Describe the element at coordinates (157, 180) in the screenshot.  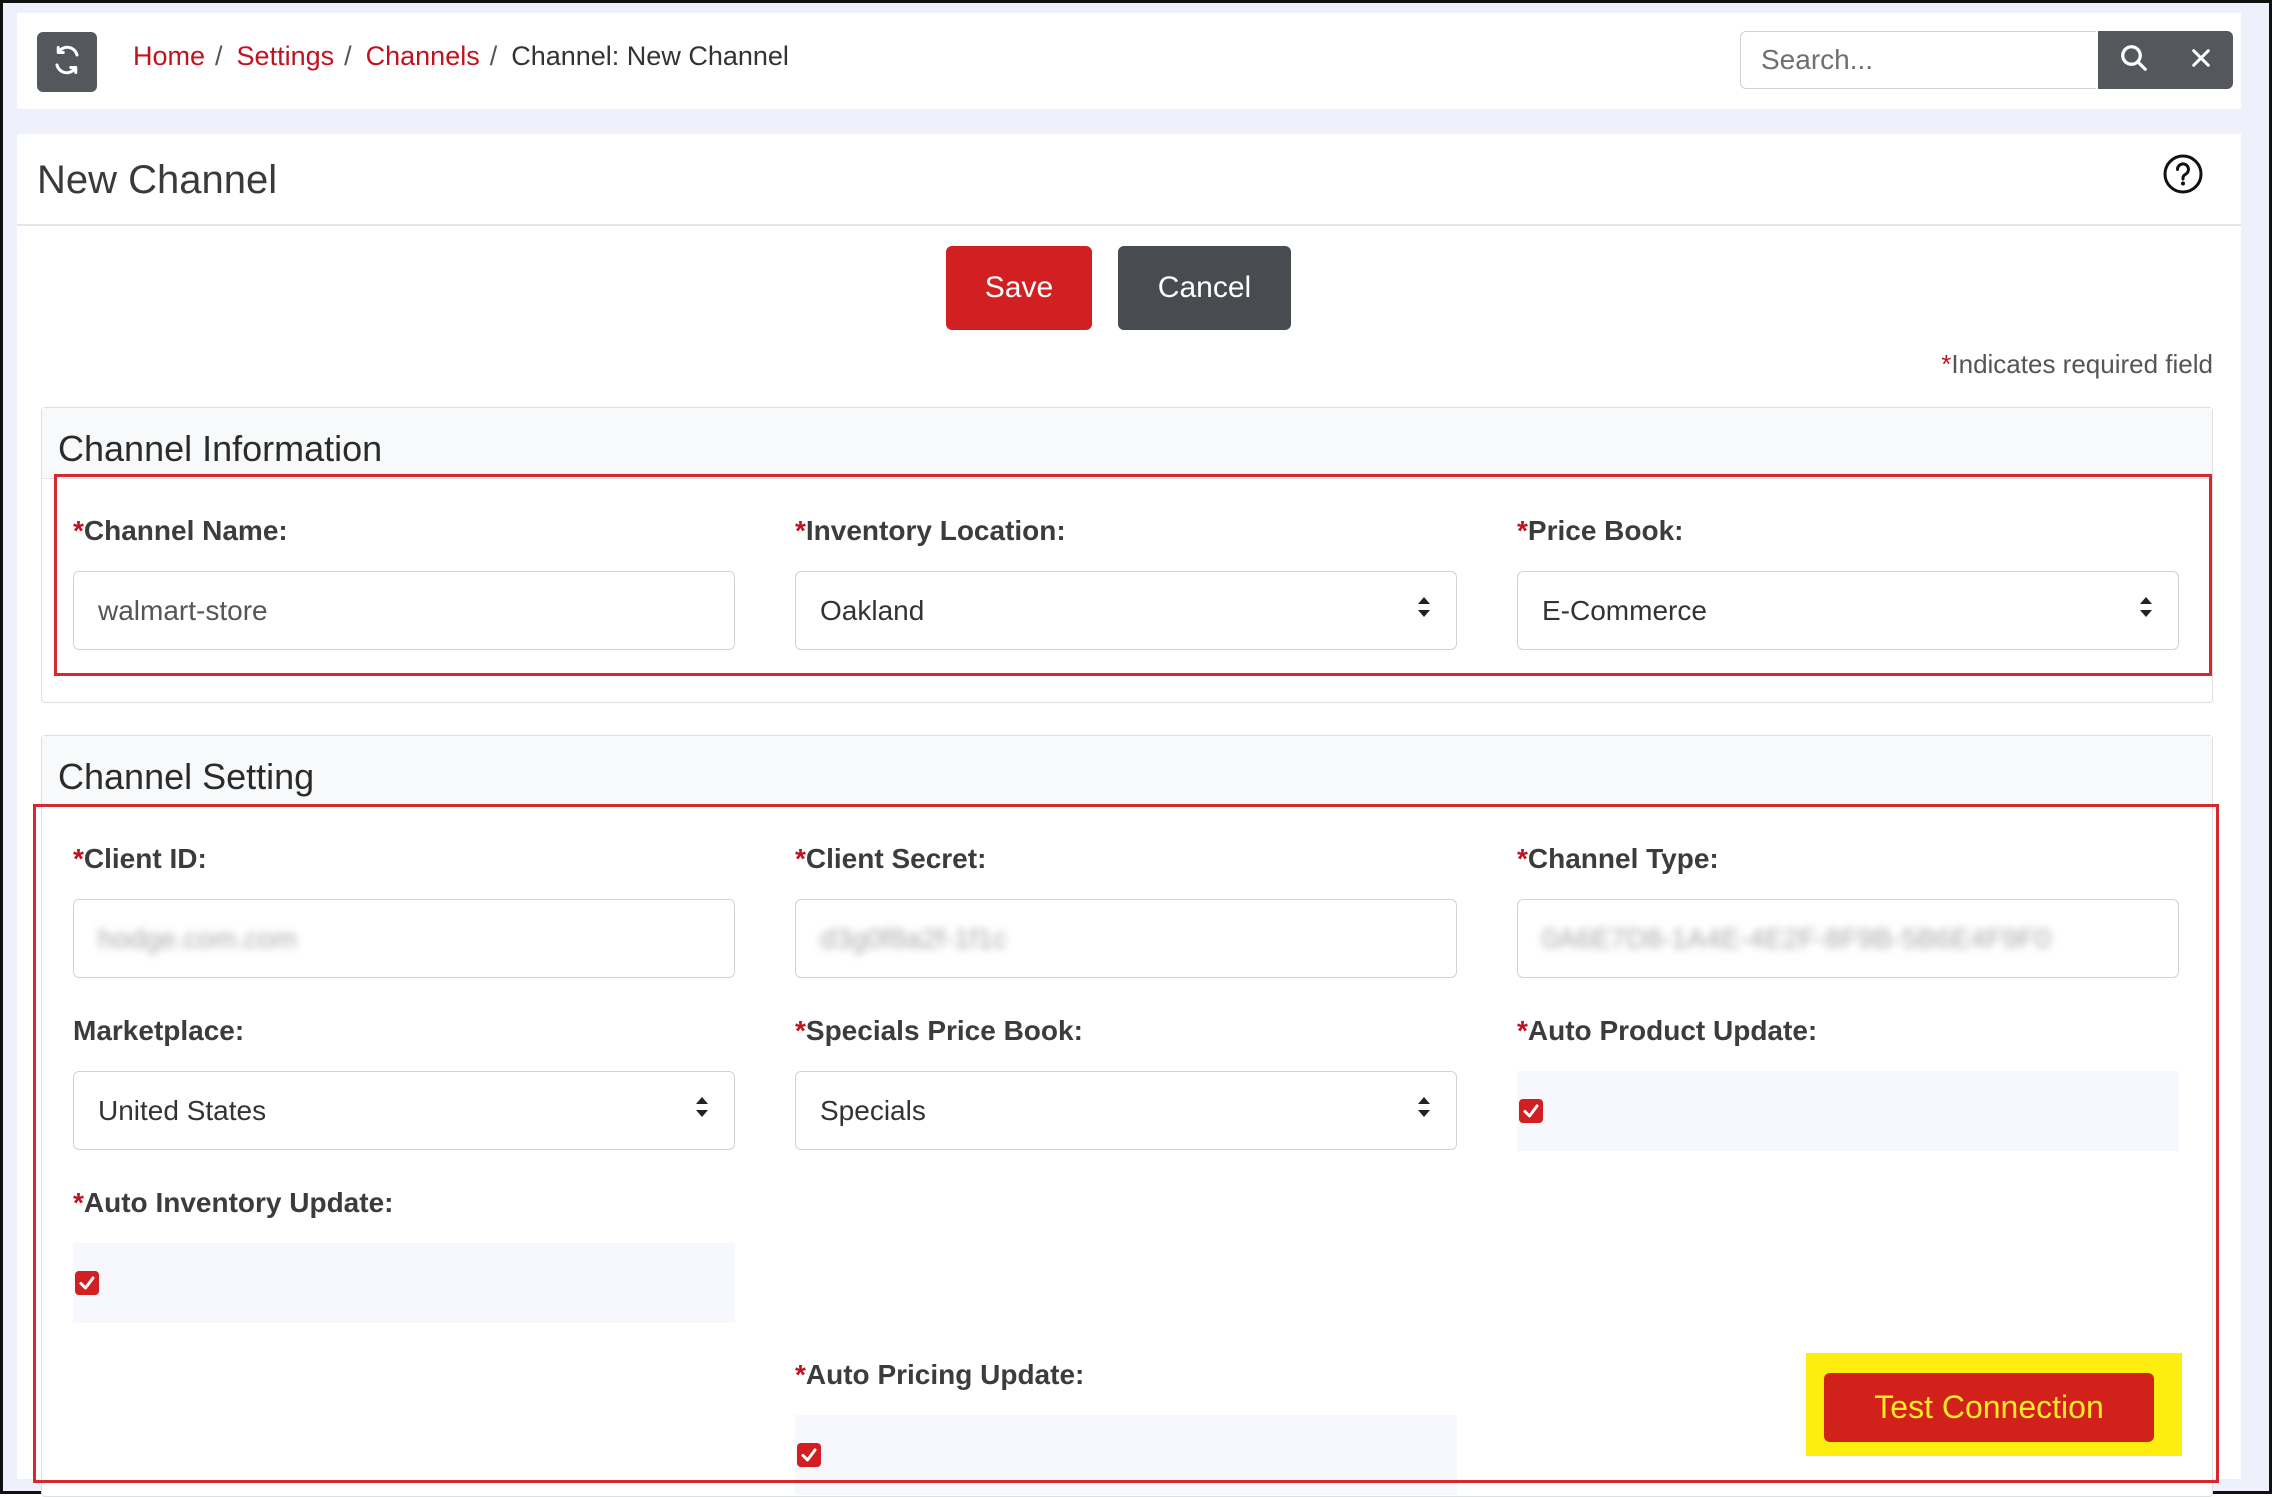
I see `page-title: New Channel` at that location.